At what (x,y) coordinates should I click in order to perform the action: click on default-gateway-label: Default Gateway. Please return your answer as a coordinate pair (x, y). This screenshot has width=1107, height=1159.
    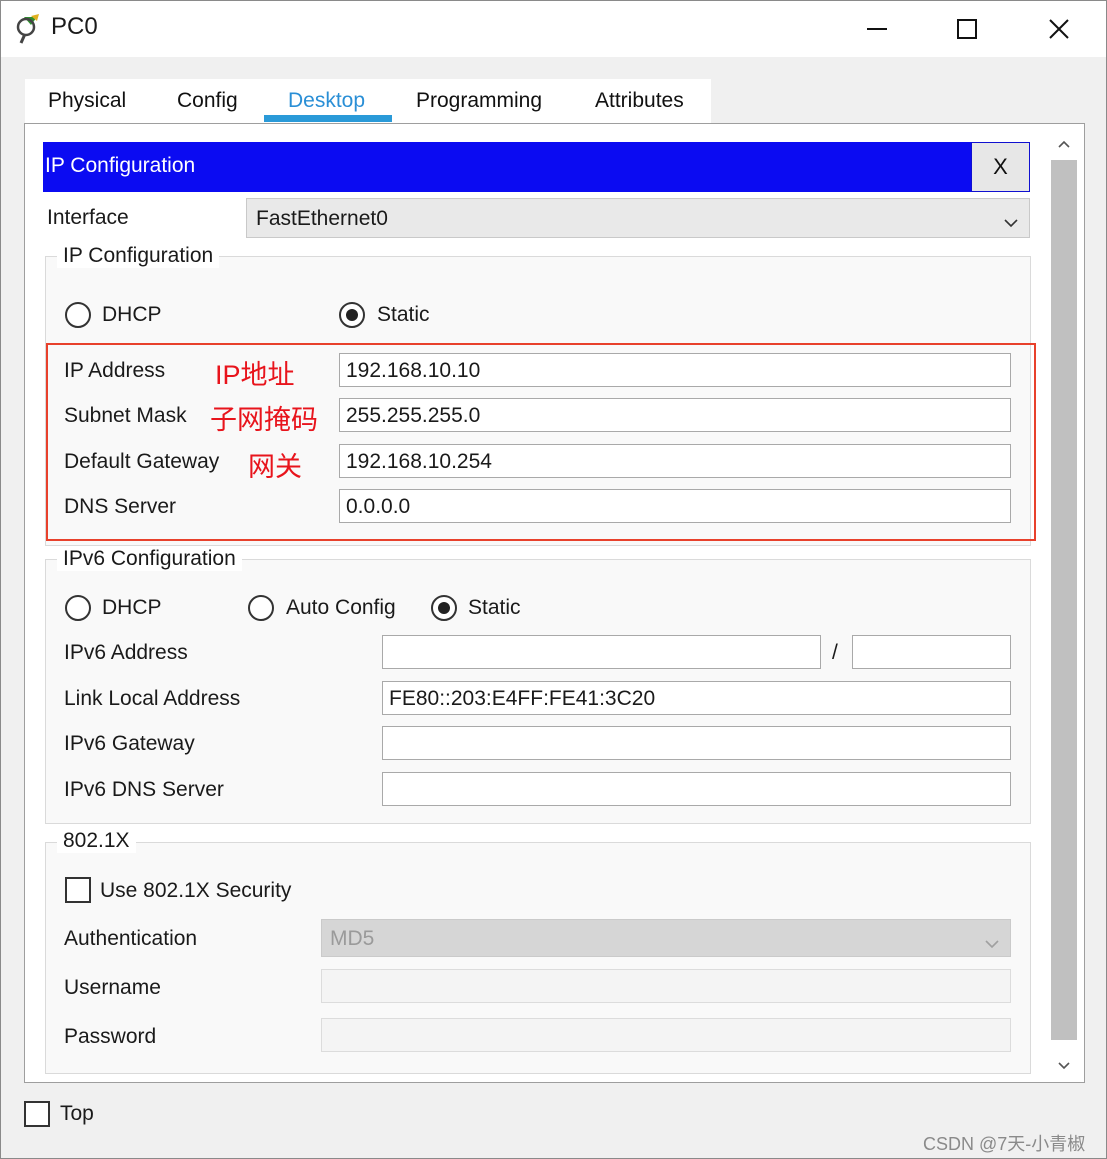
    Looking at the image, I should click on (142, 461).